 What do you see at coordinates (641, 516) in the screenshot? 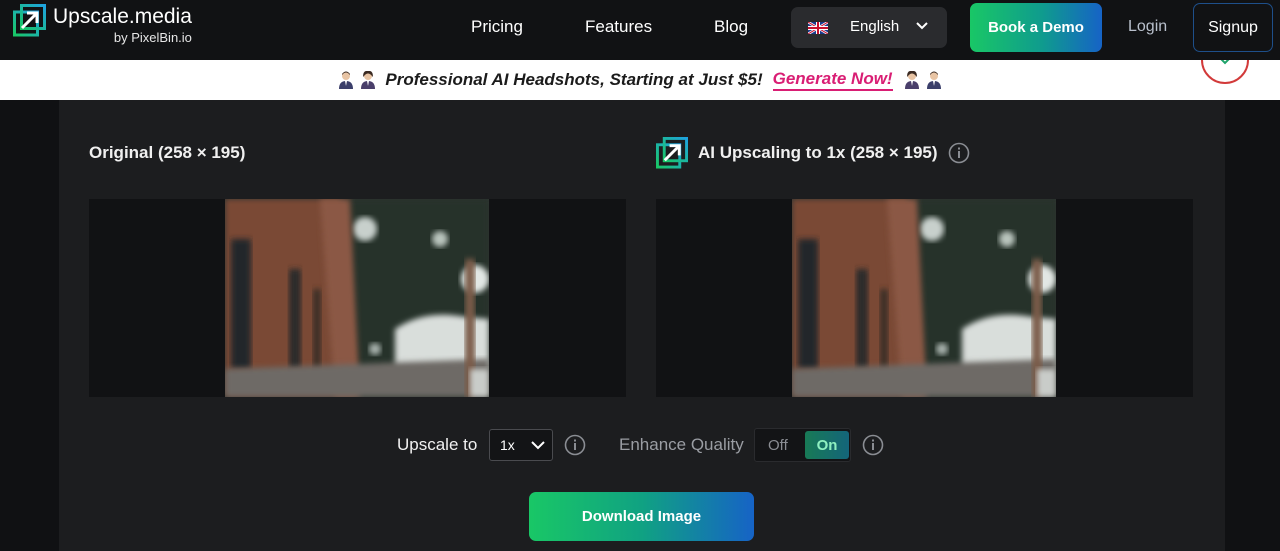
I see `download-image-button: Download Image` at bounding box center [641, 516].